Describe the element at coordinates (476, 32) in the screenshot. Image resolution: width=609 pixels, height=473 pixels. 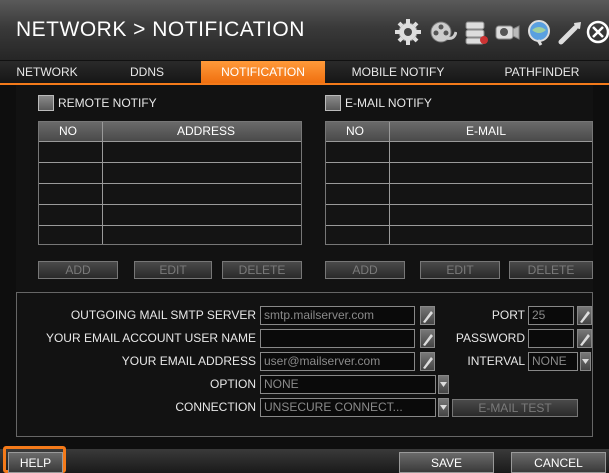
I see `storage-icon` at that location.